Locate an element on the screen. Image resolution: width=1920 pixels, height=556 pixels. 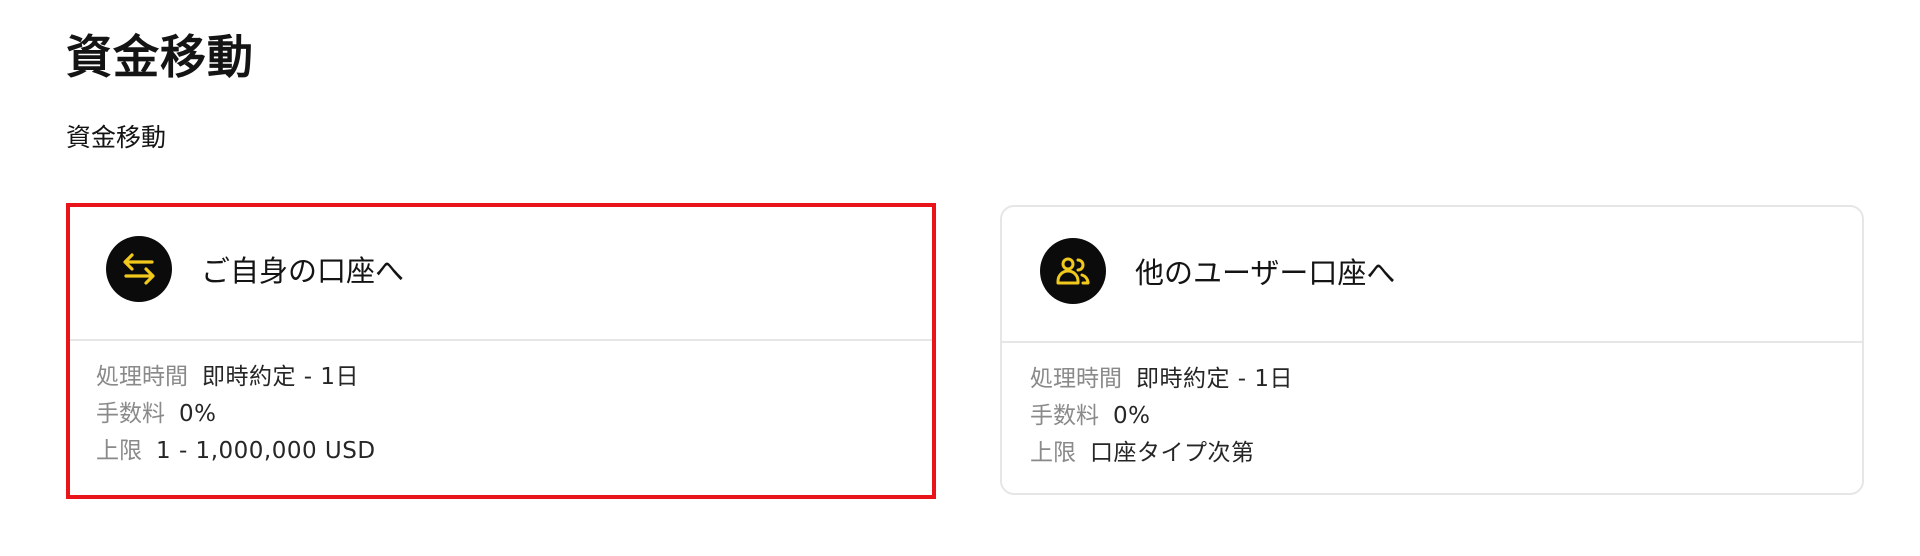
section-title: 資金移動 is located at coordinates (116, 137).